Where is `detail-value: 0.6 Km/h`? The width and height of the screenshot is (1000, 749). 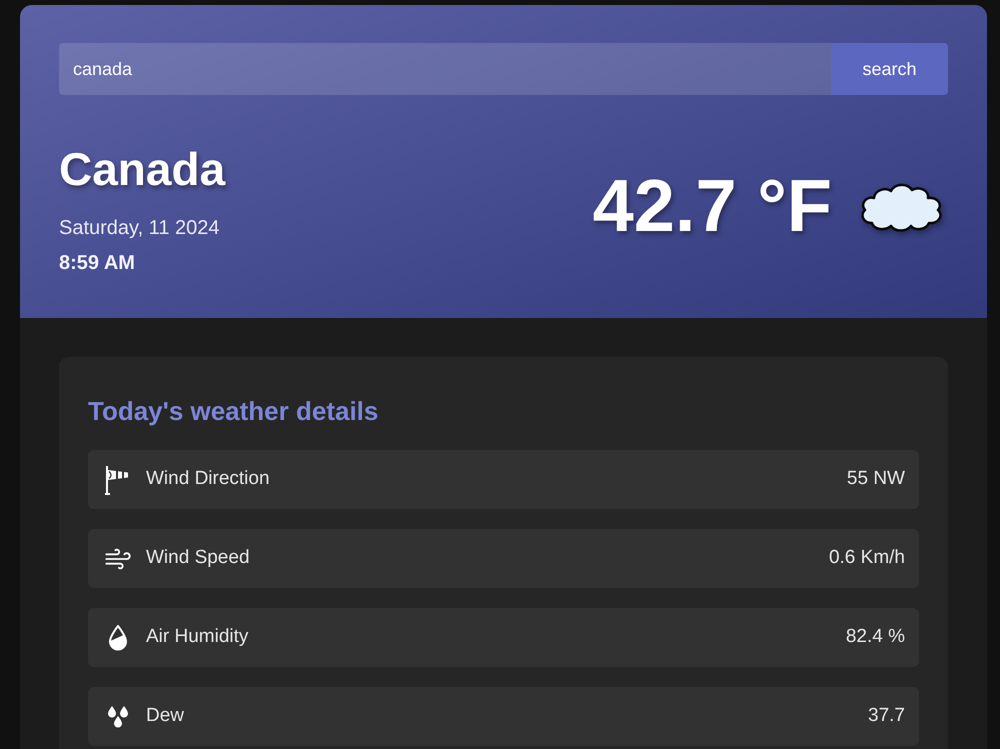
detail-value: 0.6 Km/h is located at coordinates (866, 558).